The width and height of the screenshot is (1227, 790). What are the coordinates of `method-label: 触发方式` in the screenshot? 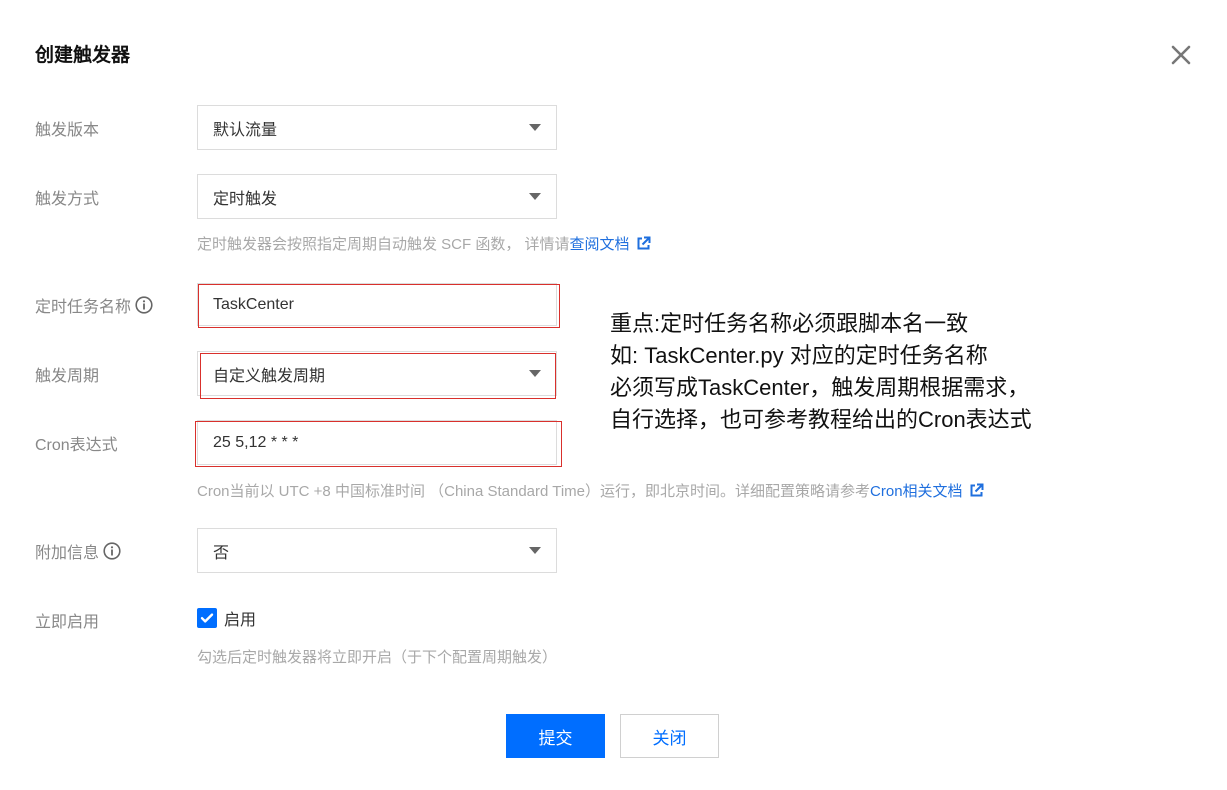 It's located at (67, 199).